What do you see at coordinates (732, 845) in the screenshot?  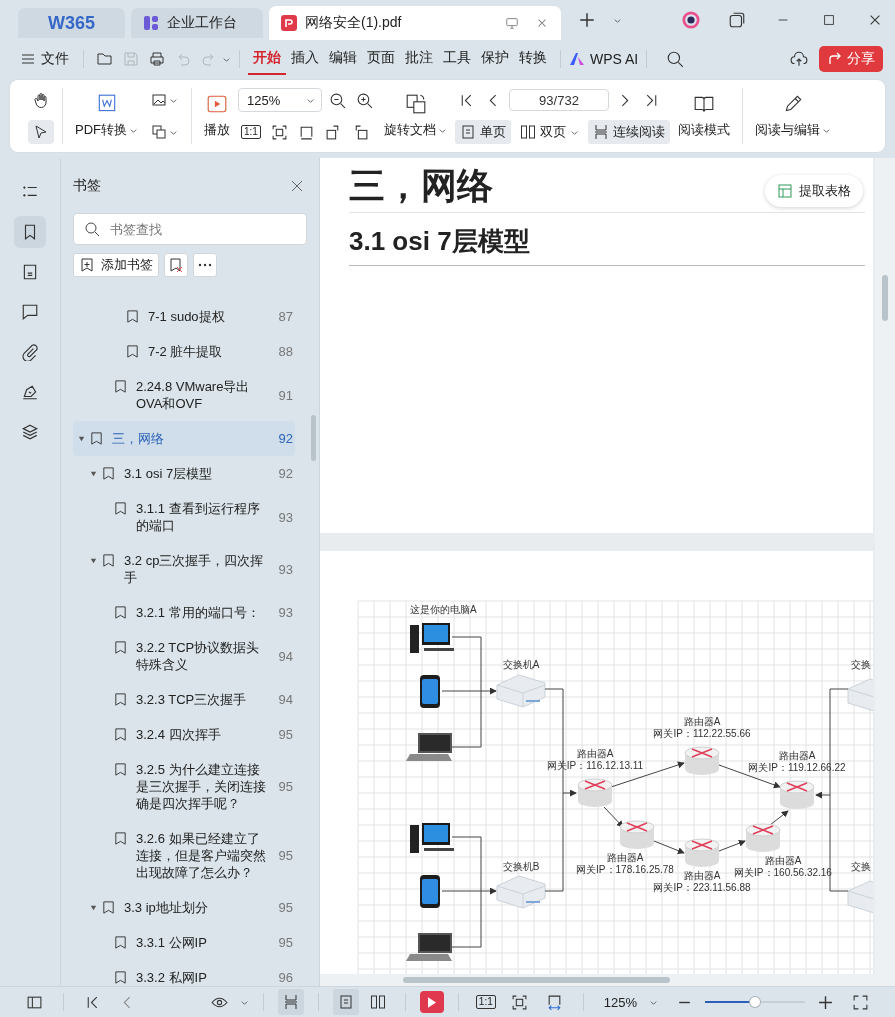 I see `connector-arrow` at bounding box center [732, 845].